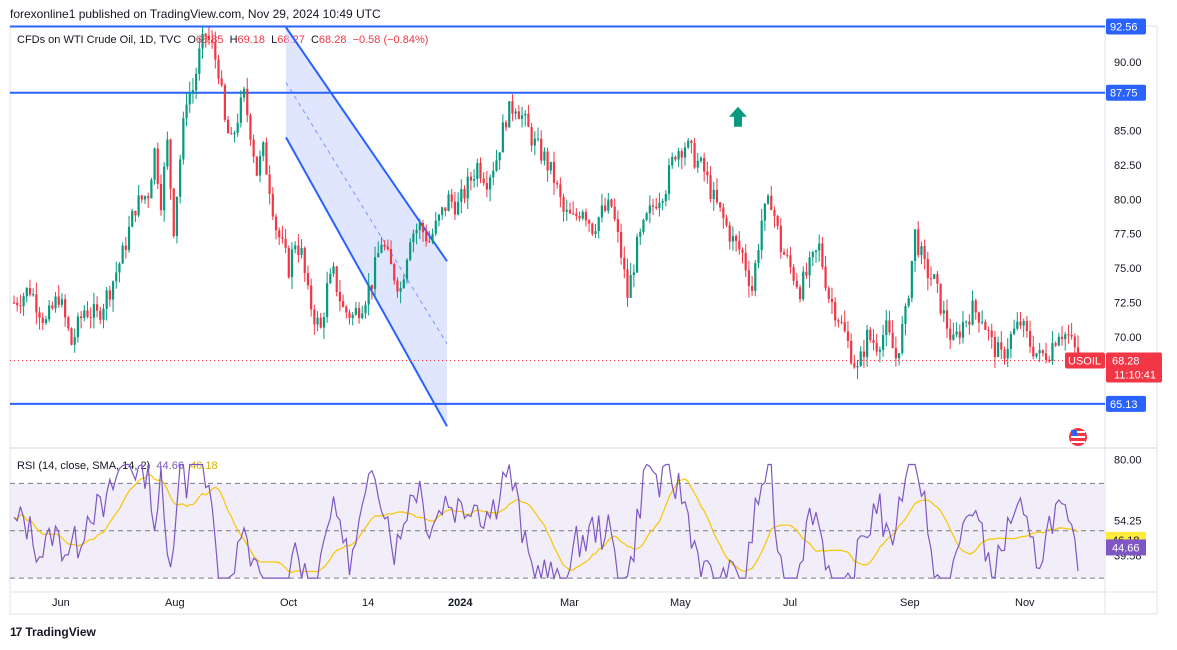 The height and width of the screenshot is (650, 1177). Describe the element at coordinates (1124, 28) in the screenshot. I see `level-axis-label: 92.56` at that location.